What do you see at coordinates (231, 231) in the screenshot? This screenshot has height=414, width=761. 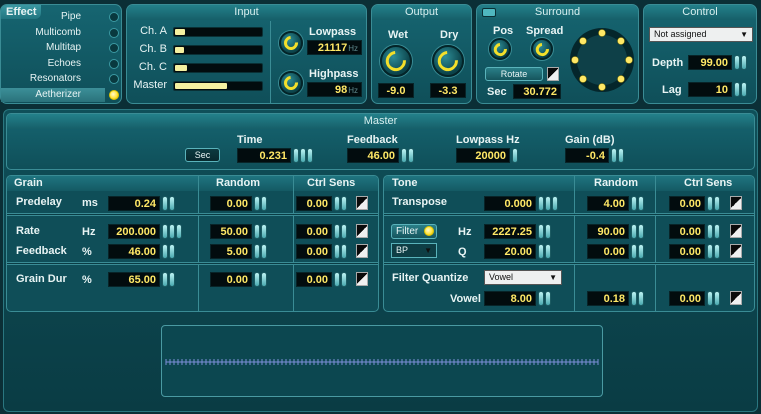 I see `rate-random: 50.00` at bounding box center [231, 231].